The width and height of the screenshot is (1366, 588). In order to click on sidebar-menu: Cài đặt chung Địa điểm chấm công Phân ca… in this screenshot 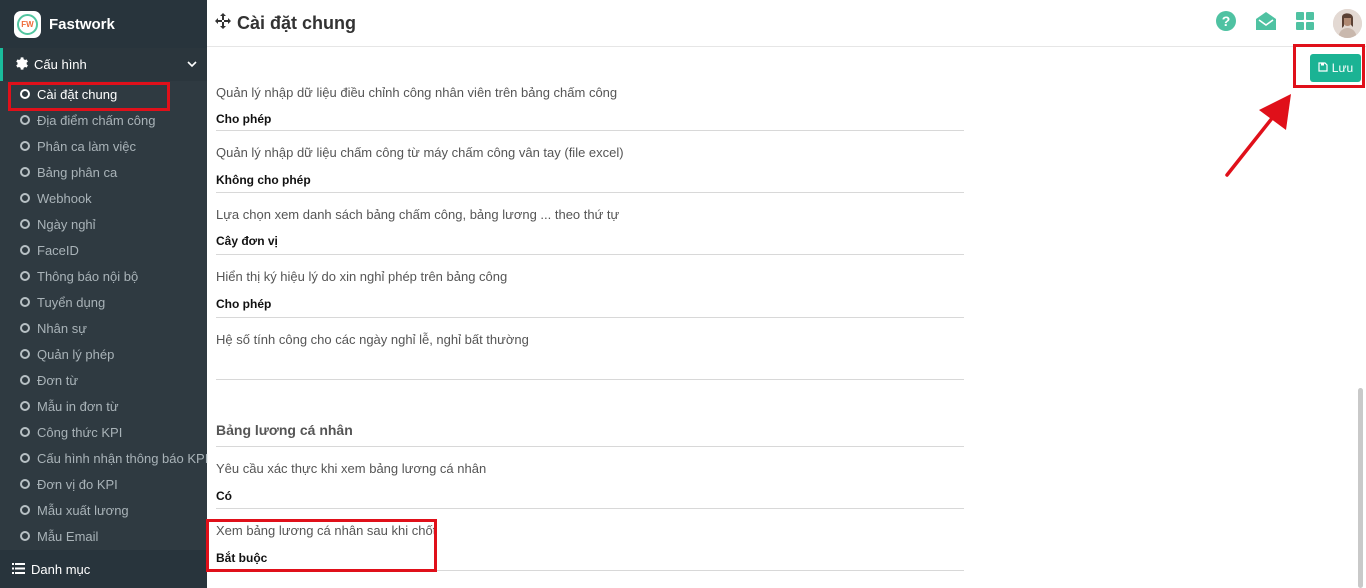, I will do `click(104, 315)`.